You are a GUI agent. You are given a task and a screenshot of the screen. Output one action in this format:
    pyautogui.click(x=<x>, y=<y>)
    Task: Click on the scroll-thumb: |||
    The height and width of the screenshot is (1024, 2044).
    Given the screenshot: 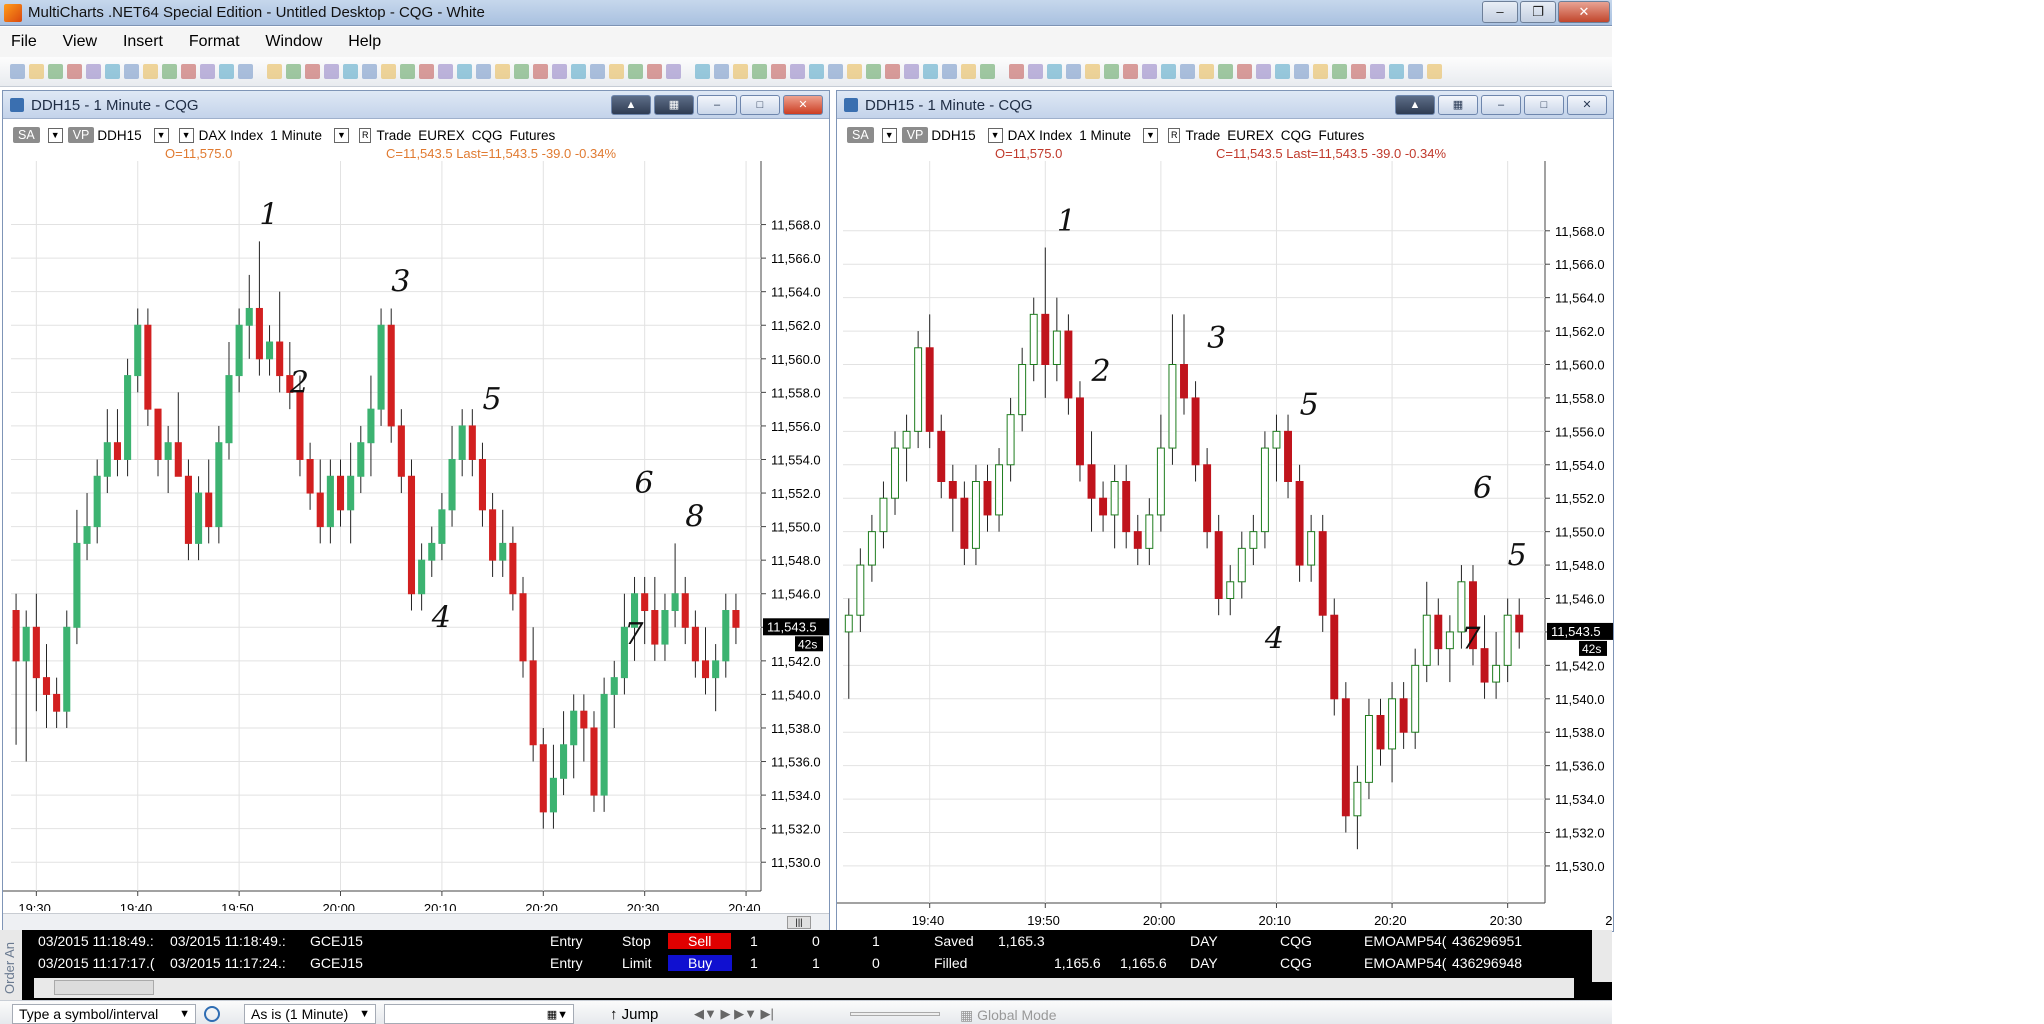 What is the action you would take?
    pyautogui.click(x=799, y=922)
    